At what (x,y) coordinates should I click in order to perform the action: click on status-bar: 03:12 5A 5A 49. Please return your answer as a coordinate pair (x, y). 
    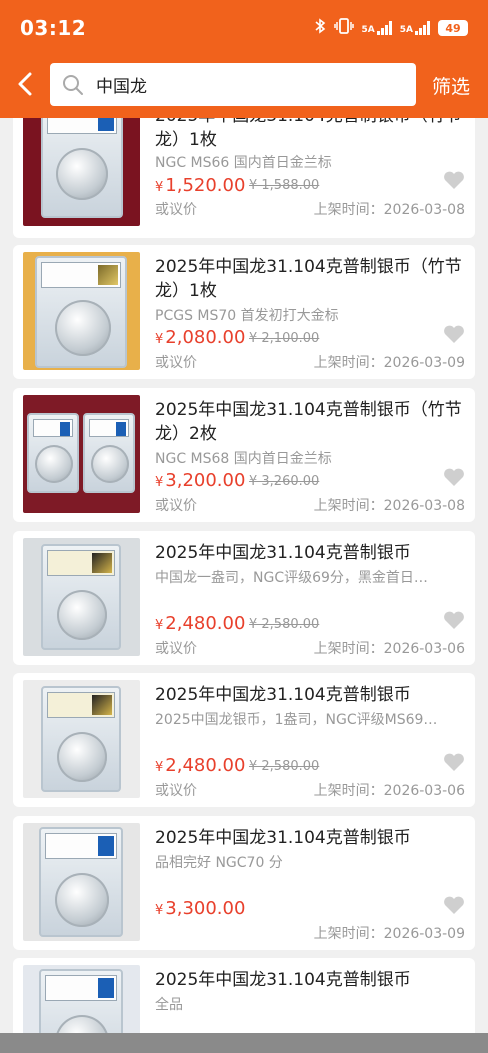
    Looking at the image, I should click on (244, 28).